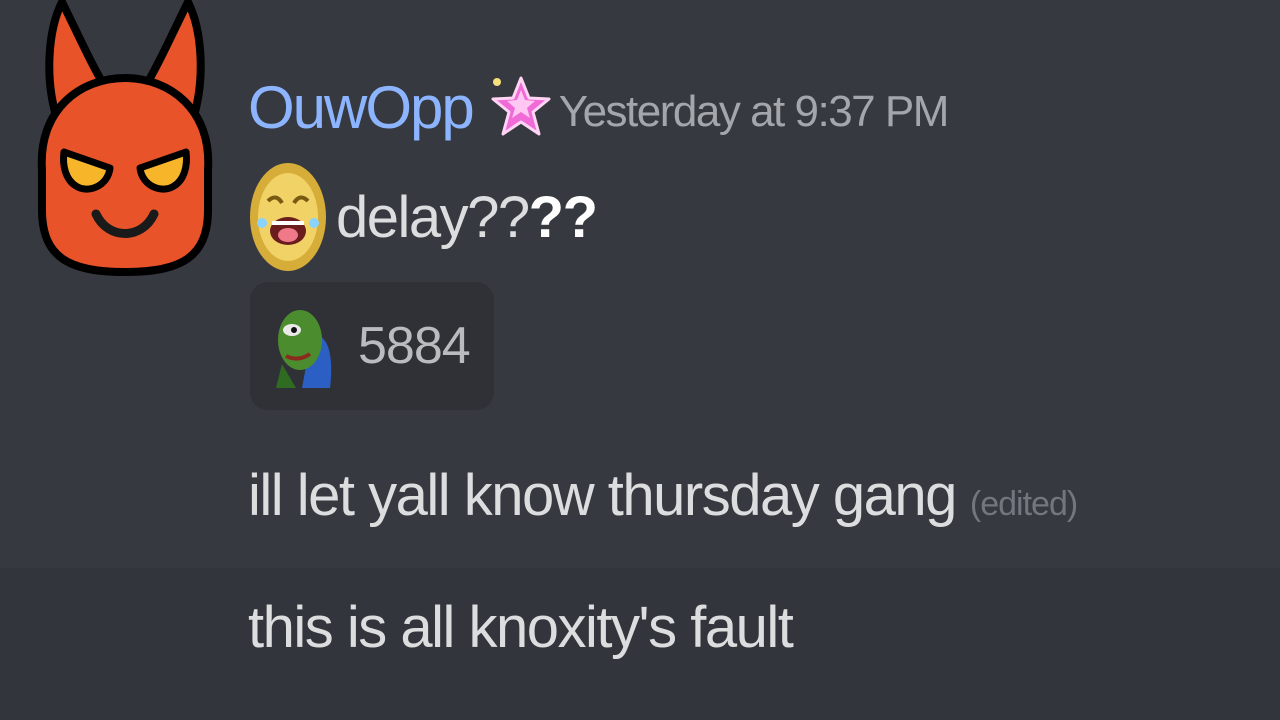 This screenshot has height=720, width=1280. What do you see at coordinates (602, 495) in the screenshot?
I see `message-text: ill let yall know thursday gang` at bounding box center [602, 495].